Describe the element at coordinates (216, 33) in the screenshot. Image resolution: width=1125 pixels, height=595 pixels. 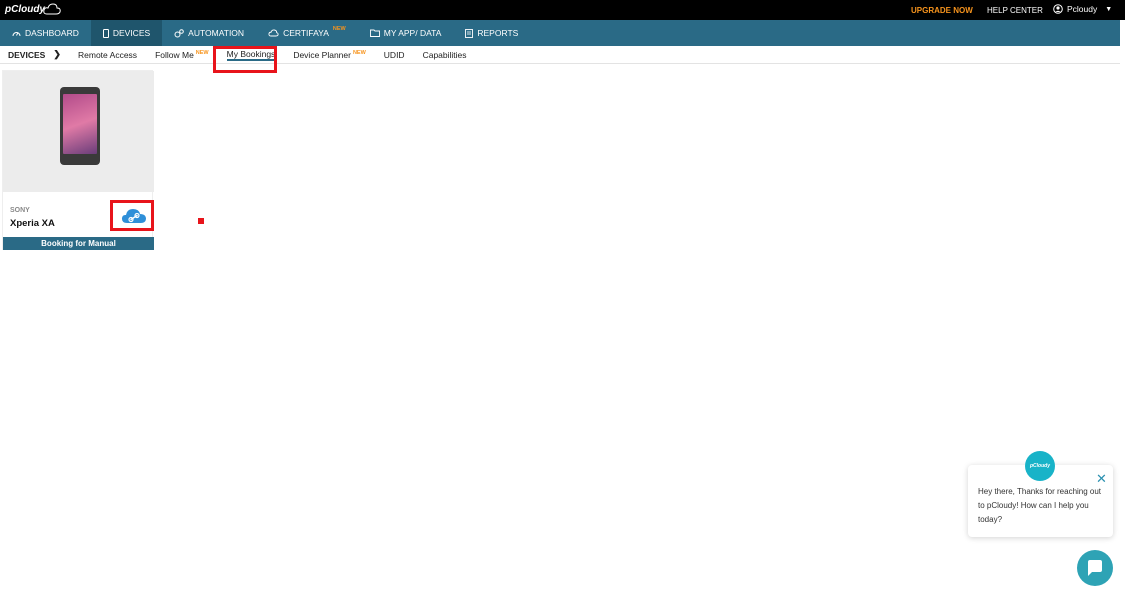
I see `nav-automation-label: AUTOMATION` at that location.